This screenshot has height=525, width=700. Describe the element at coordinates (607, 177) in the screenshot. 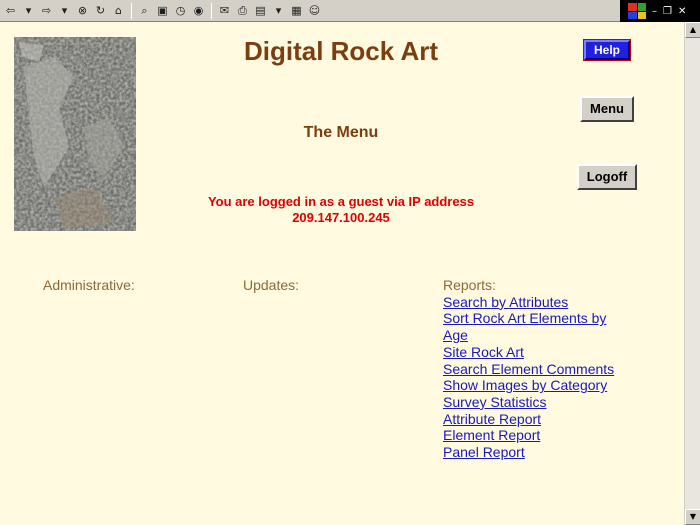

I see `logoff-button: Logoff` at that location.